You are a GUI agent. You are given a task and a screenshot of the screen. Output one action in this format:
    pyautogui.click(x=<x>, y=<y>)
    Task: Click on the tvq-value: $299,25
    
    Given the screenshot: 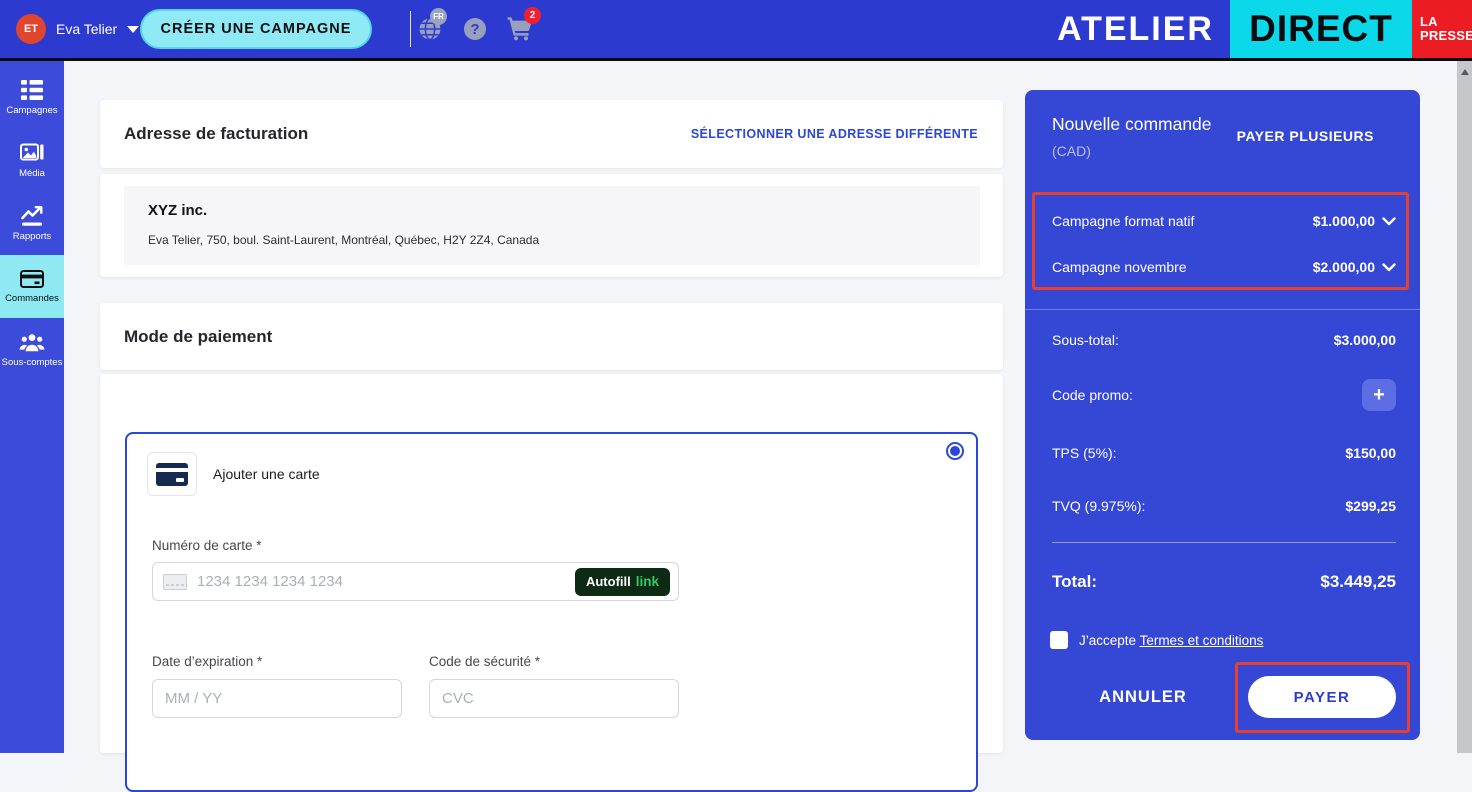 What is the action you would take?
    pyautogui.click(x=1370, y=506)
    